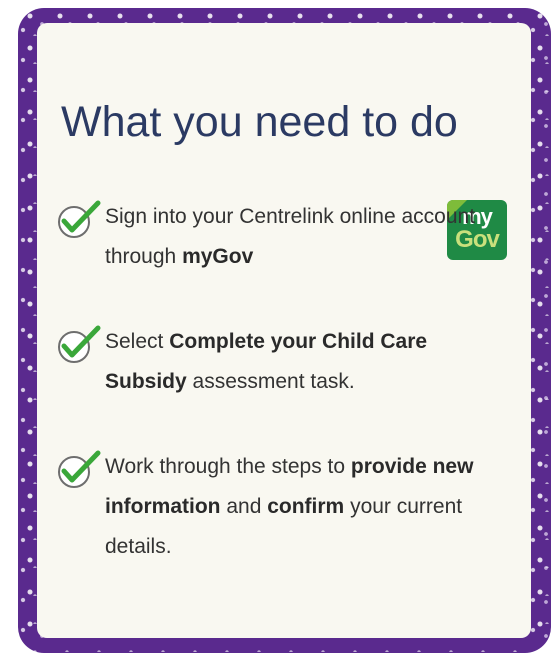 This screenshot has height=653, width=557. I want to click on step-text-bold: myGov, so click(218, 256).